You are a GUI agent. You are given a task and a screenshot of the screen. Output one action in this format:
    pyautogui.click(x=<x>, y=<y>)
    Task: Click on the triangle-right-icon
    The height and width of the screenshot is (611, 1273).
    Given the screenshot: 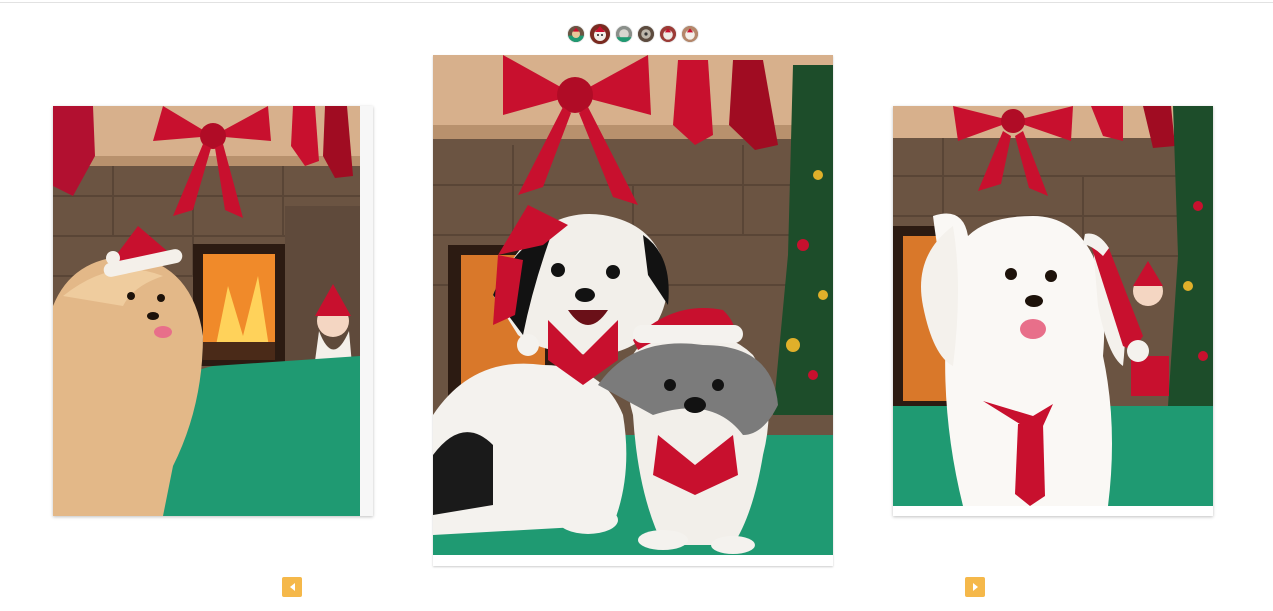 What is the action you would take?
    pyautogui.click(x=975, y=587)
    